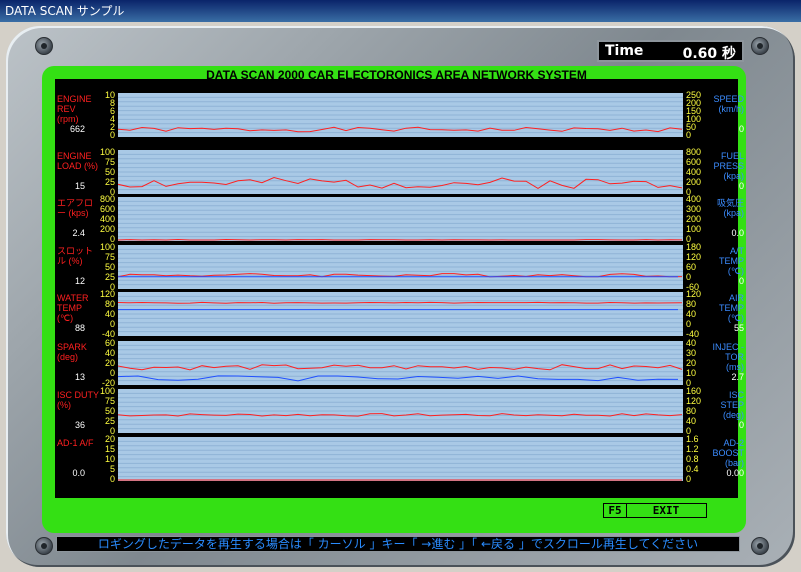  Describe the element at coordinates (692, 449) in the screenshot. I see `right-axis-tick: 1.2` at that location.